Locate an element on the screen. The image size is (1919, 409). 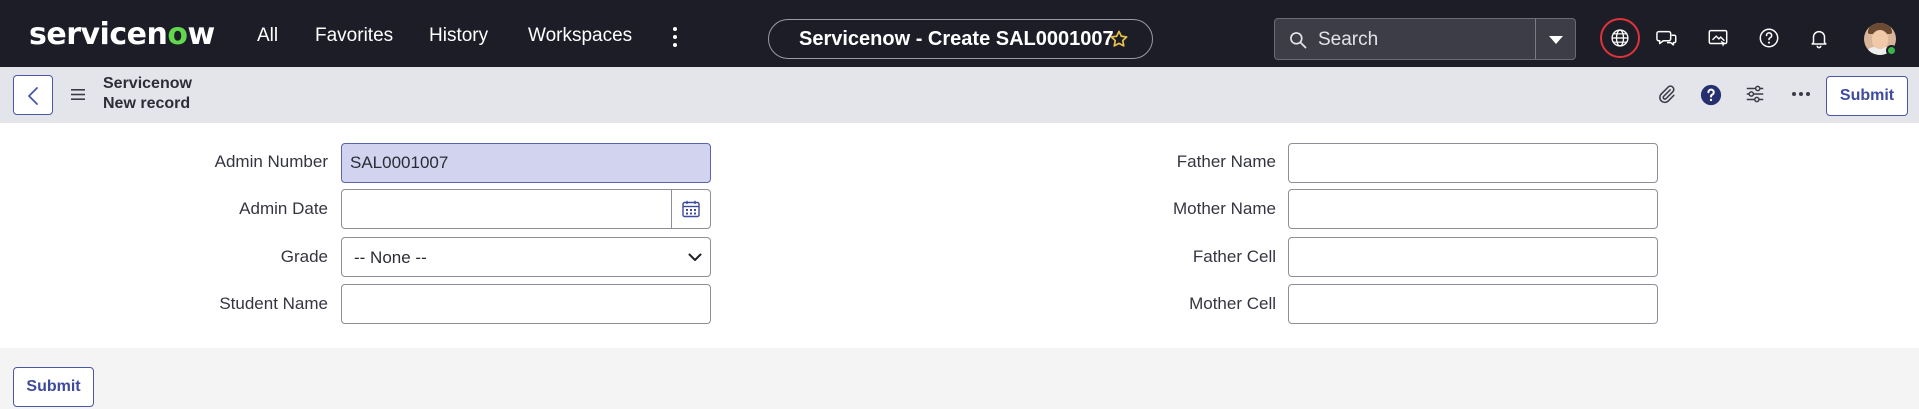
admin-number-field is located at coordinates (526, 163).